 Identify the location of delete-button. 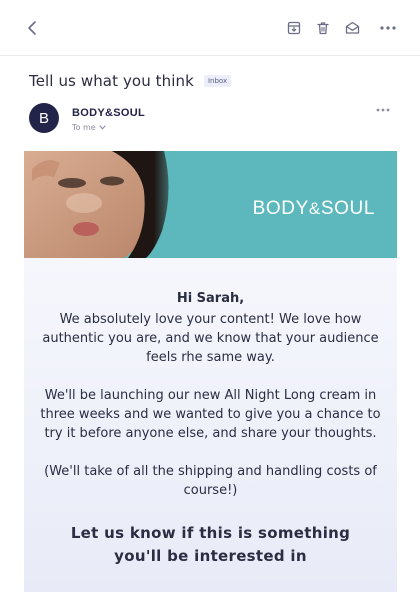
(323, 28).